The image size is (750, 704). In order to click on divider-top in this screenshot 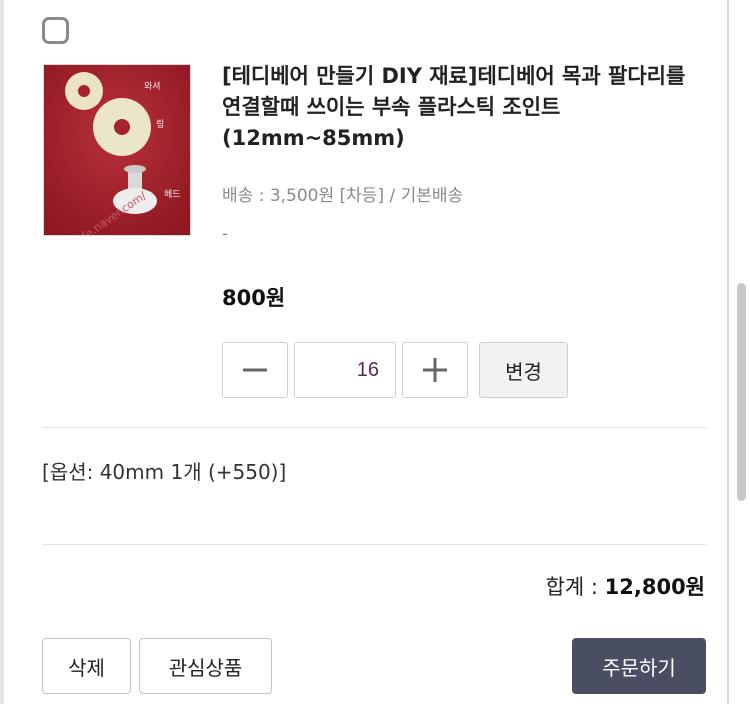, I will do `click(374, 427)`.